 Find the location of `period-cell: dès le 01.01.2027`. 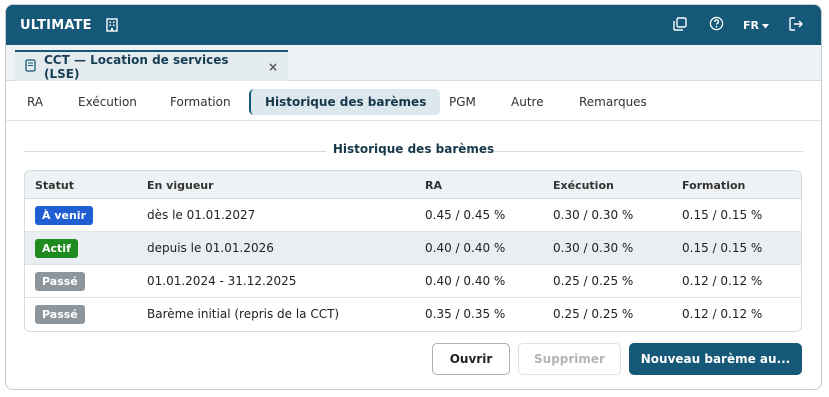

period-cell: dès le 01.01.2027 is located at coordinates (201, 215).